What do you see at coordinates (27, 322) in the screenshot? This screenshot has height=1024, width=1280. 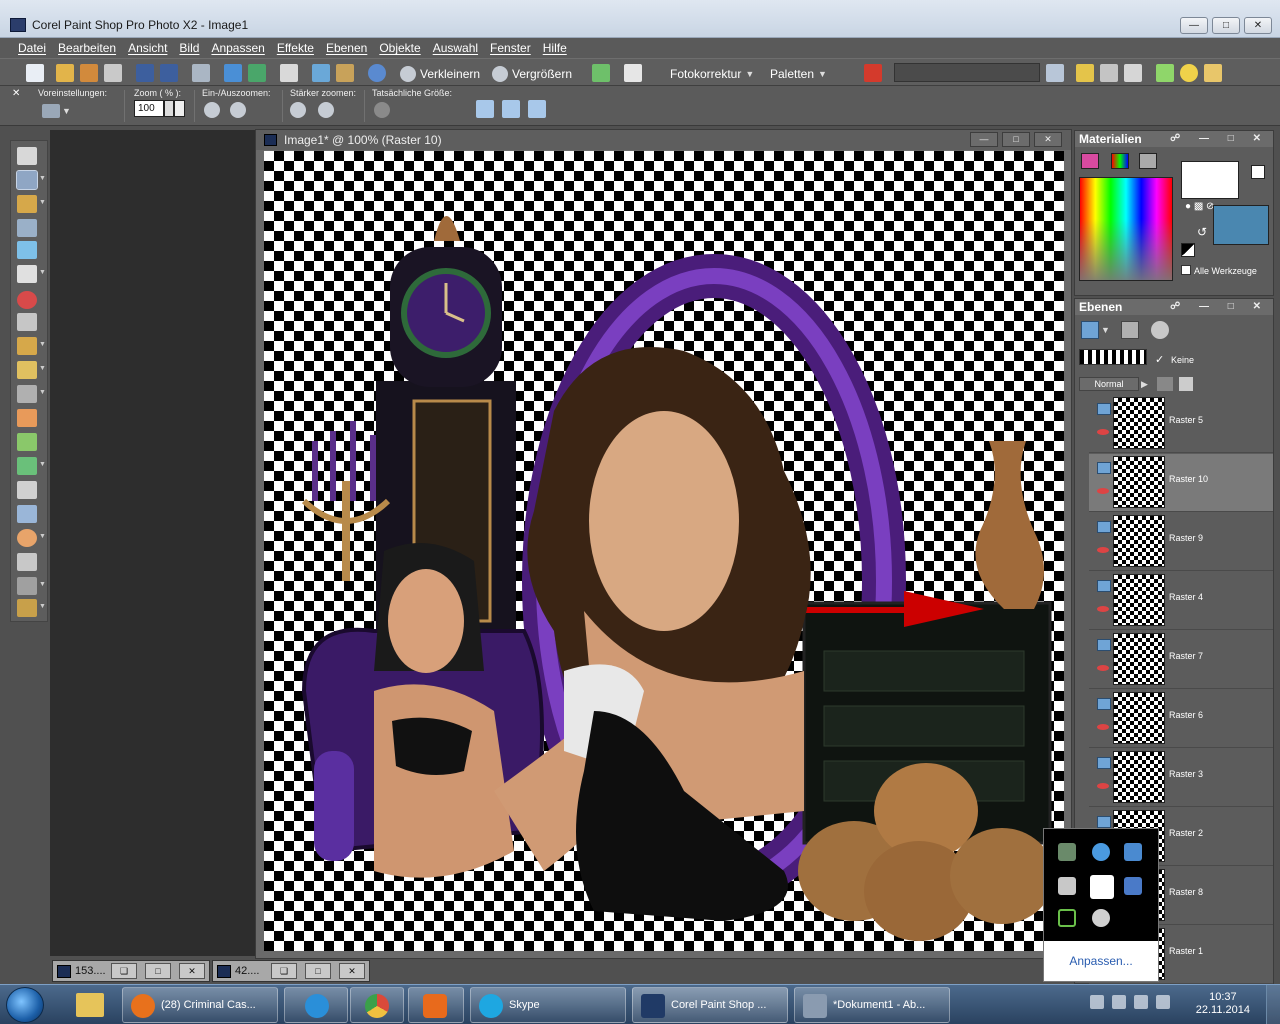 I see `clone-tool-icon` at bounding box center [27, 322].